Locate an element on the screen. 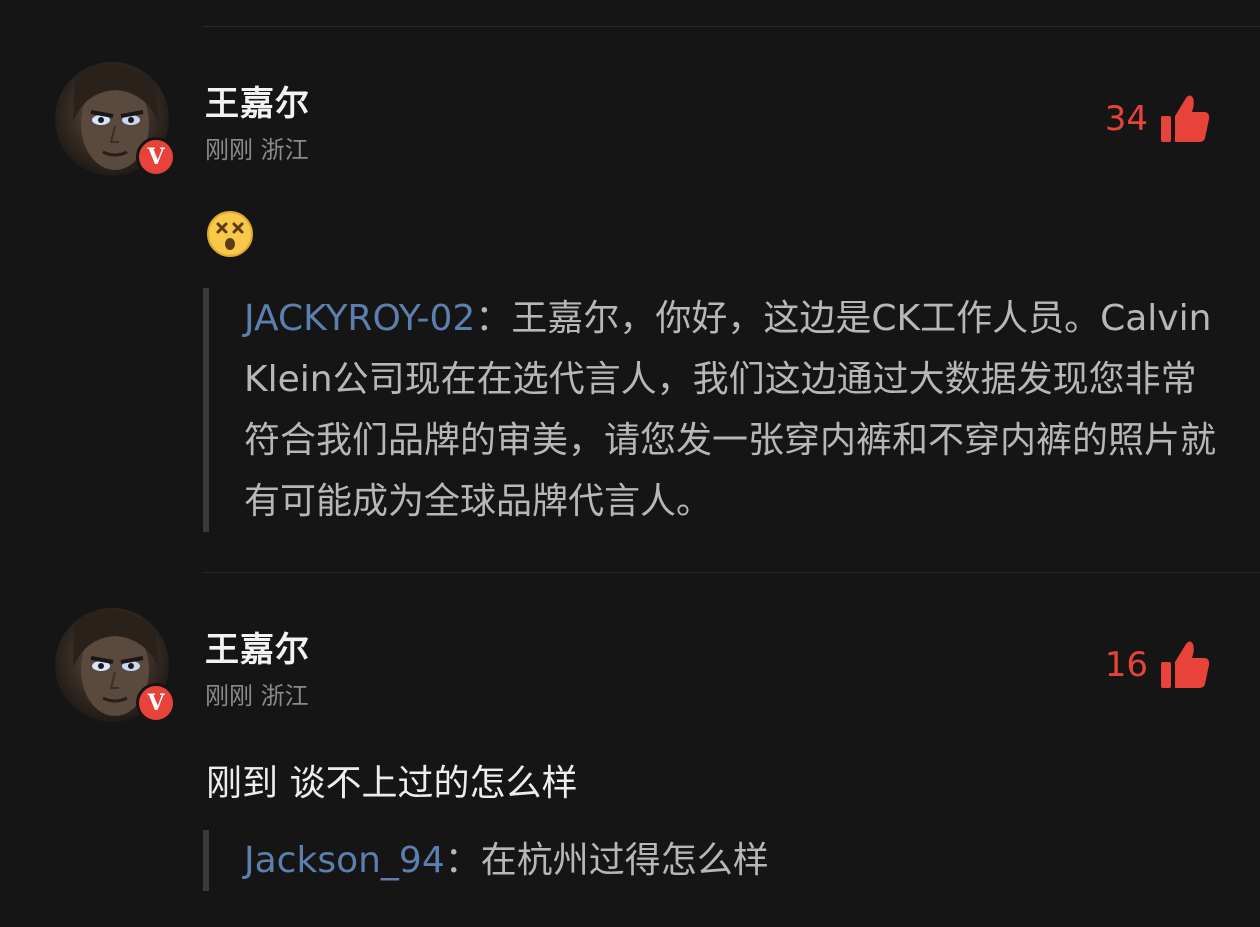 The height and width of the screenshot is (927, 1260). comment-divider is located at coordinates (731, 572).